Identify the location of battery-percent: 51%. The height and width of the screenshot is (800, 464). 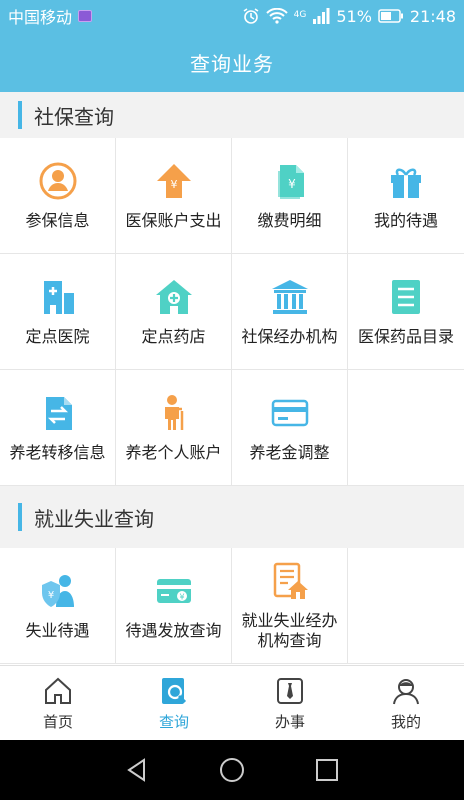
(354, 16).